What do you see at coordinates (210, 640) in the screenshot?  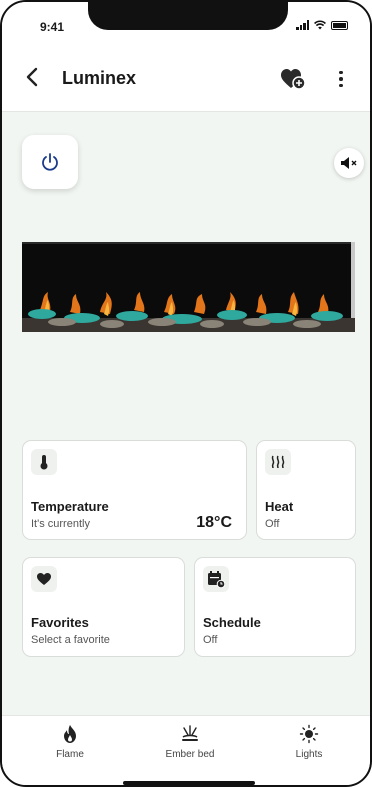 I see `schedule-sub: Off` at bounding box center [210, 640].